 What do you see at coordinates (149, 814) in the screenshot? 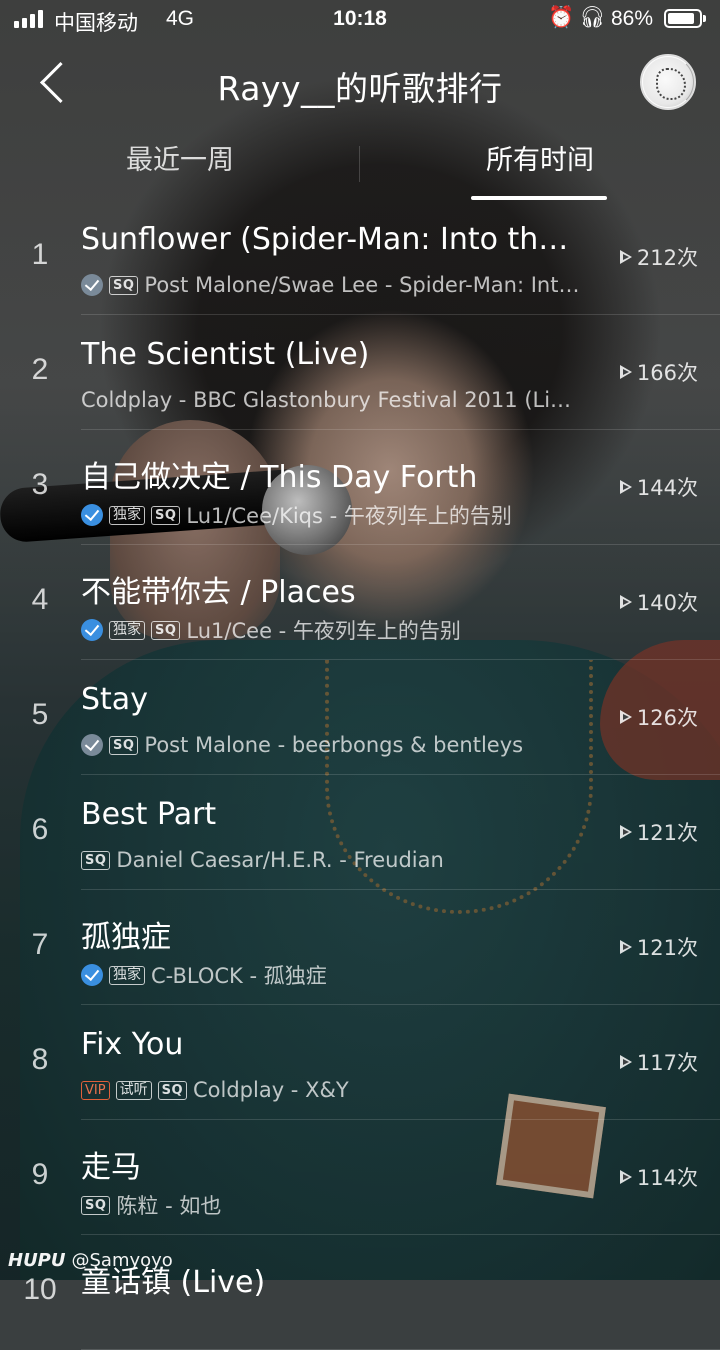
I see `song-title: Best Part` at bounding box center [149, 814].